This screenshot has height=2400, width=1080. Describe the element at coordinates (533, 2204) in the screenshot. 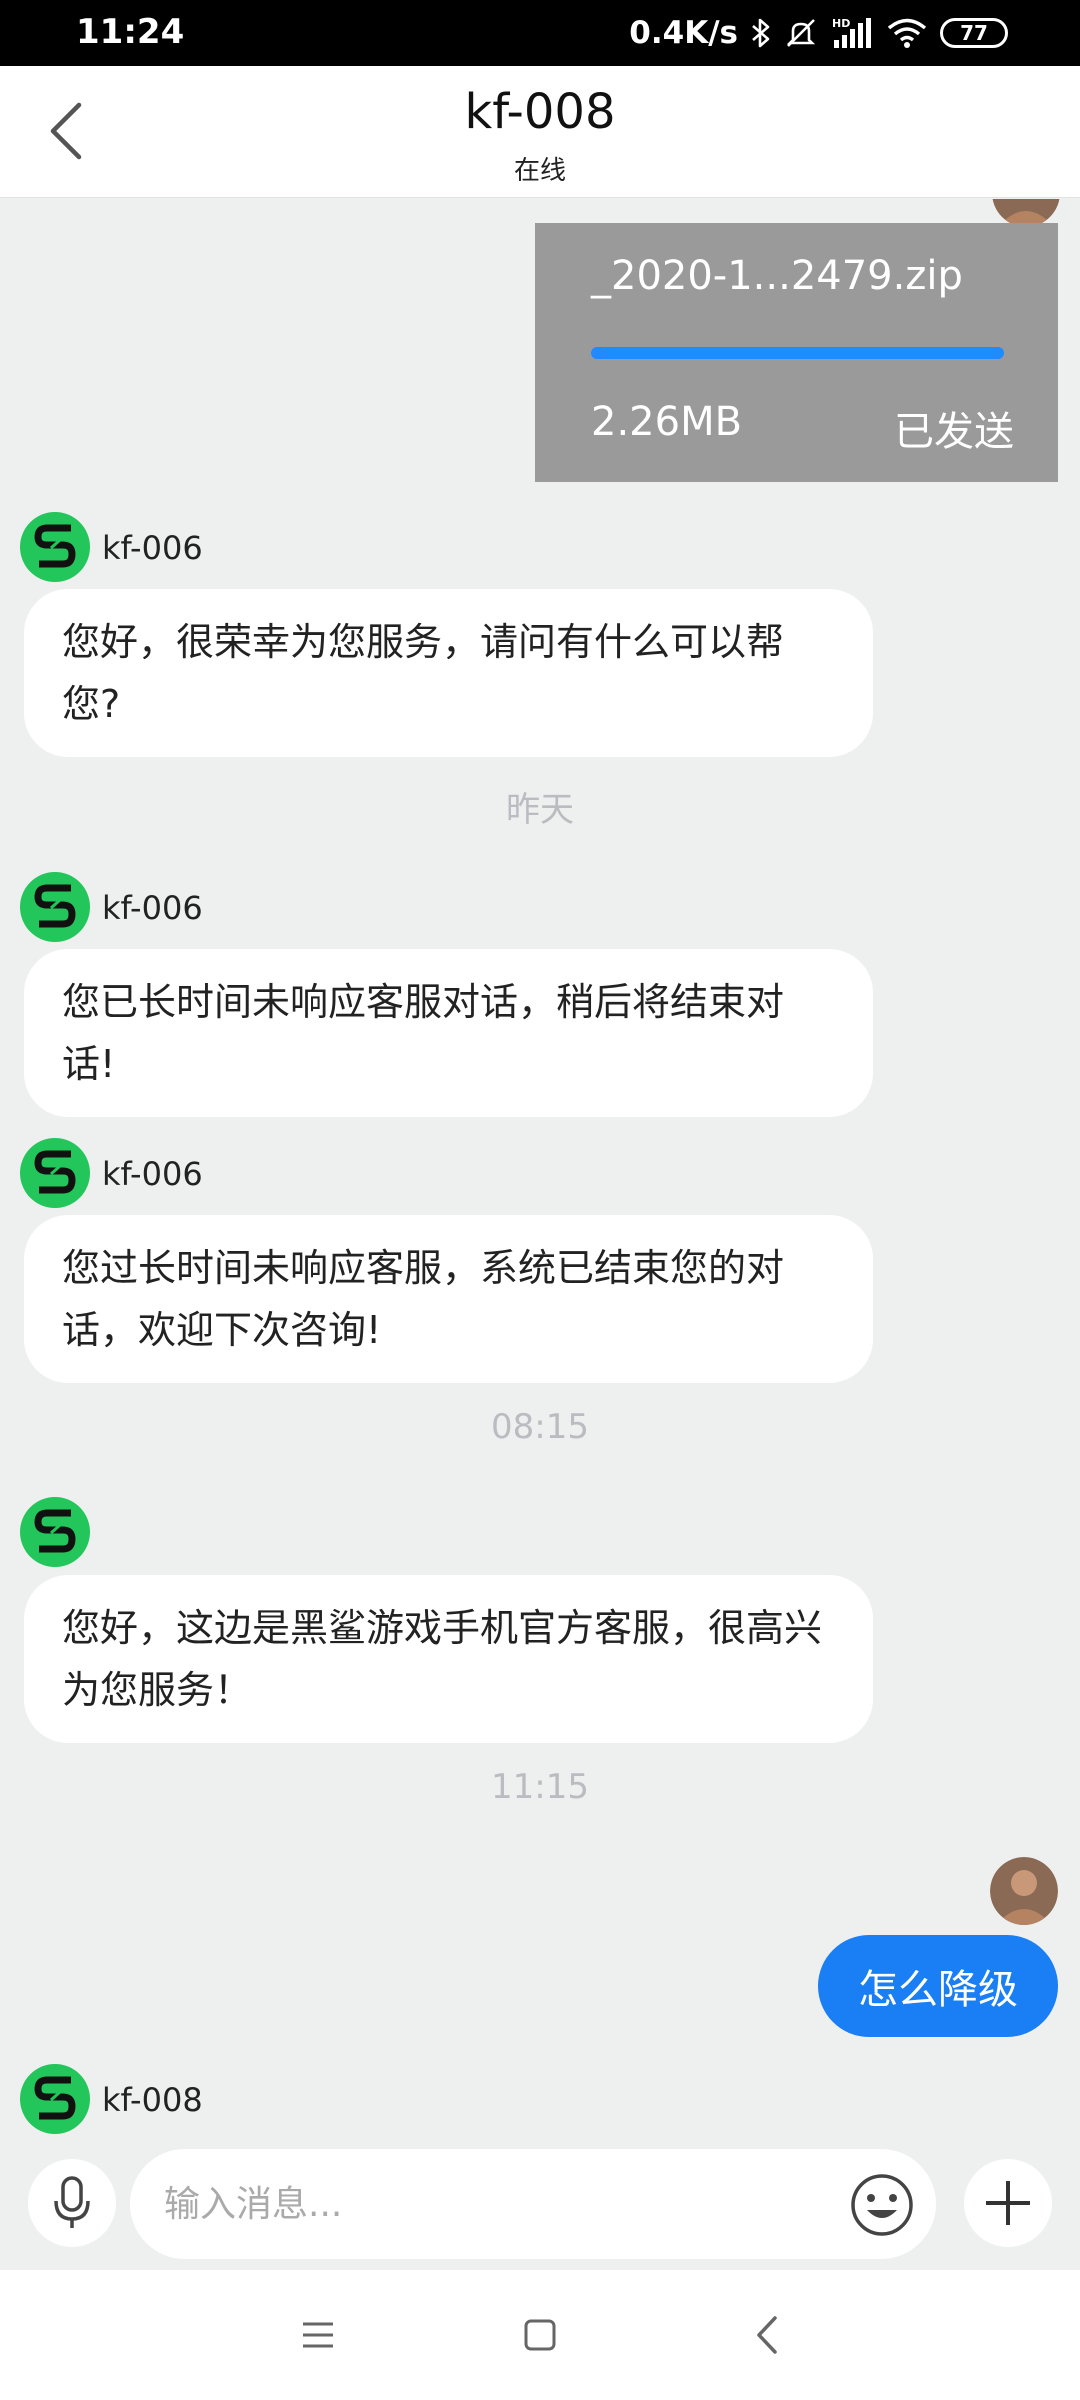

I see `message-input` at that location.